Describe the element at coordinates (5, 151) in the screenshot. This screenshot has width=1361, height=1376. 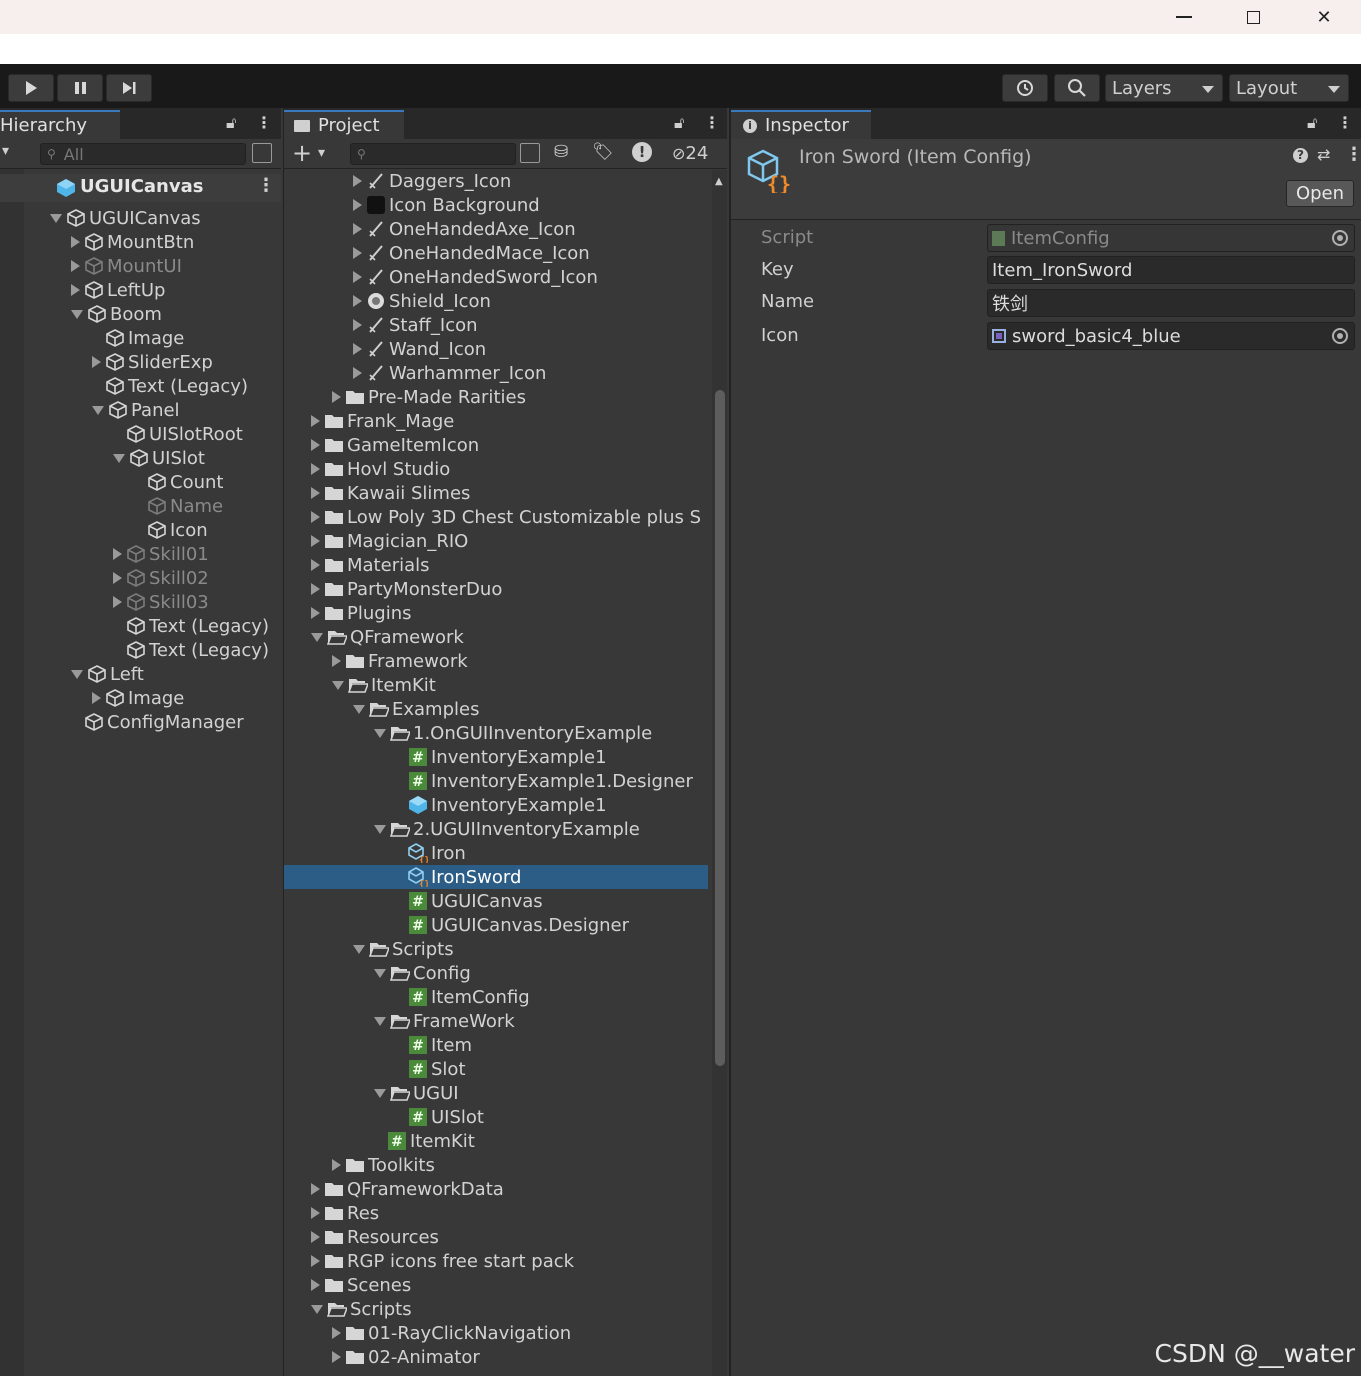
I see `create-dropdown-icon: ▾` at that location.